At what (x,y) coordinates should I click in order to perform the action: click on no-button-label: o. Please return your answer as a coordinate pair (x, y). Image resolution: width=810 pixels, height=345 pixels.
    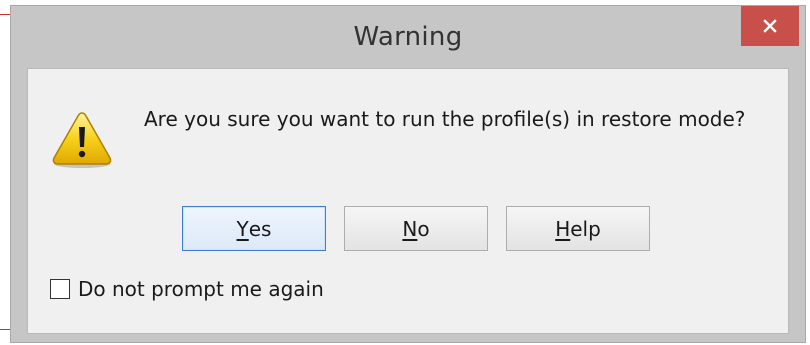
    Looking at the image, I should click on (423, 228).